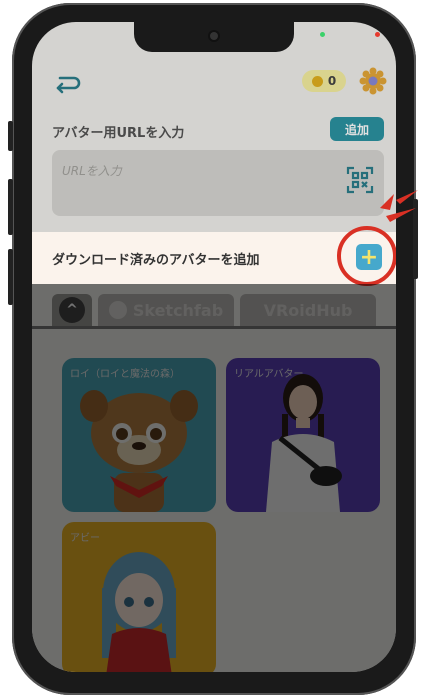 The width and height of the screenshot is (422, 699). I want to click on phone-notch, so click(214, 37).